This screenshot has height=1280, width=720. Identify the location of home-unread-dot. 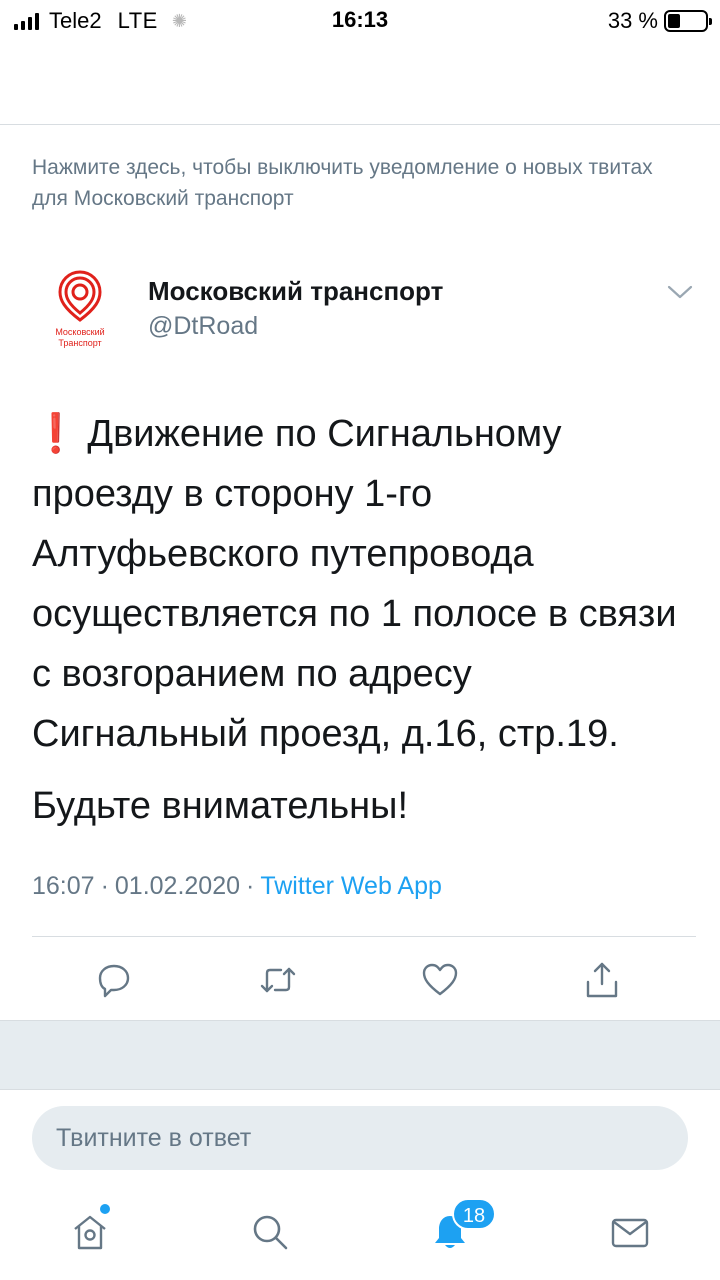
(105, 1209).